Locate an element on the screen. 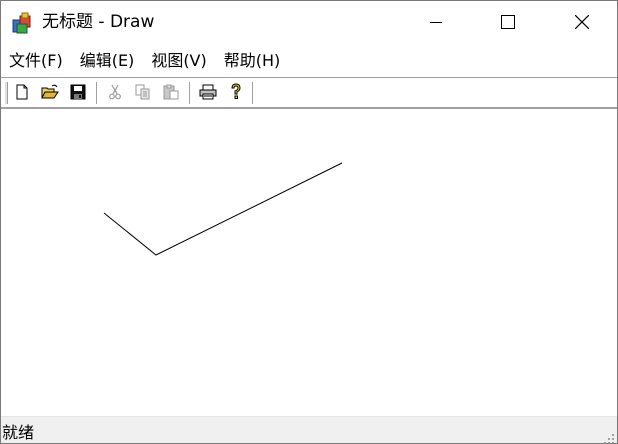 Image resolution: width=618 pixels, height=444 pixels. minimize-button is located at coordinates (436, 22).